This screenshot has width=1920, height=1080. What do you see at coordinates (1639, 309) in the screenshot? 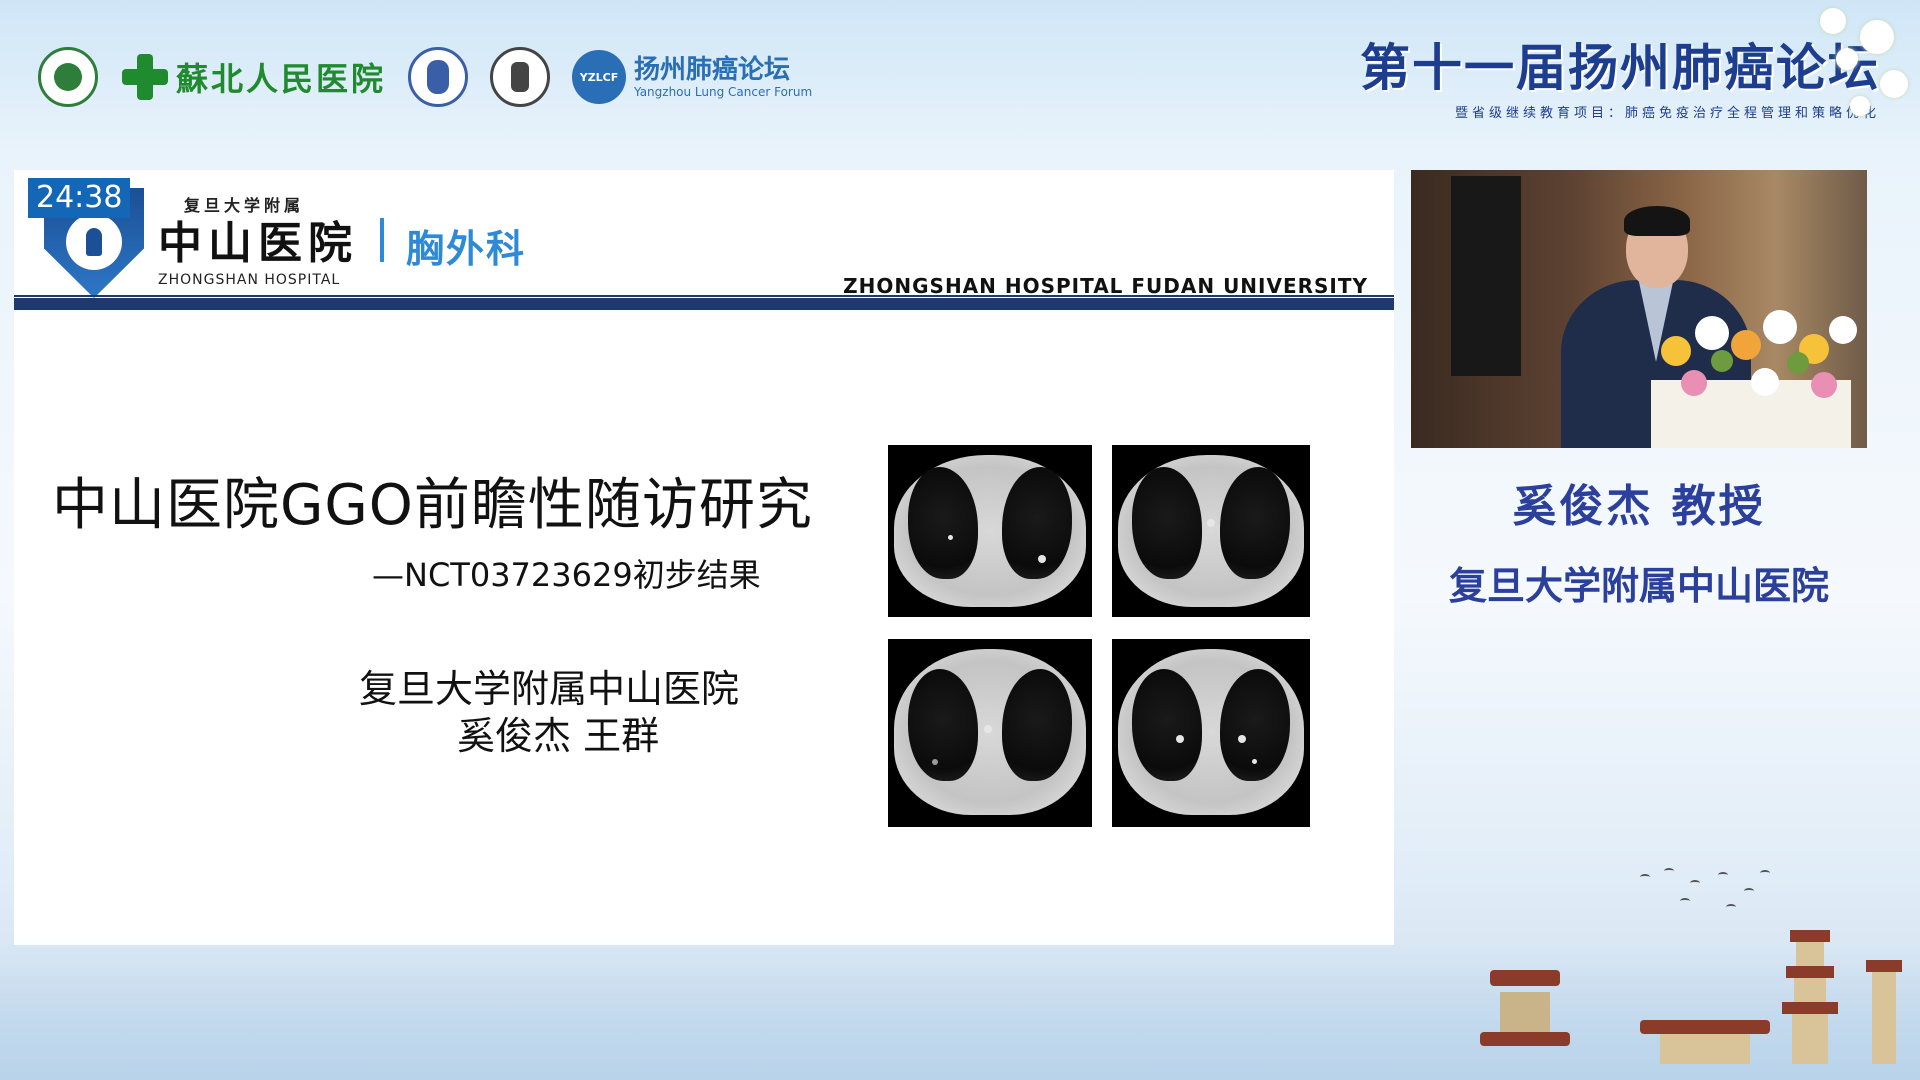
I see `speaker-video` at bounding box center [1639, 309].